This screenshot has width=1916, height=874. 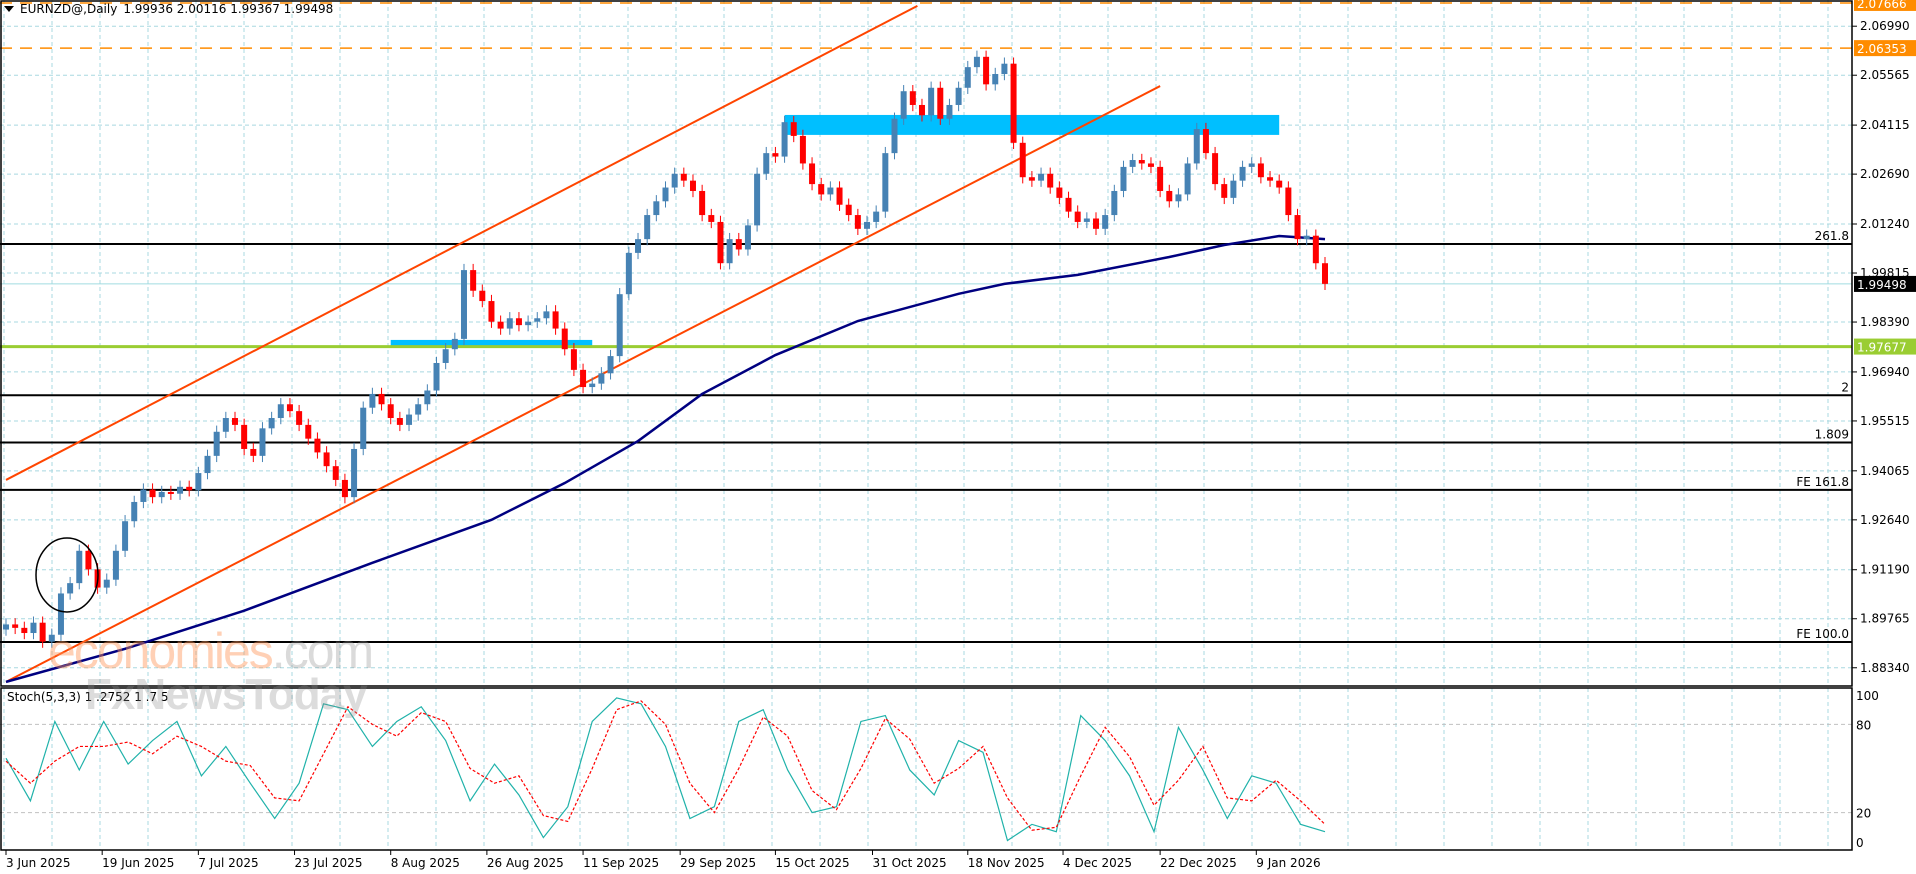 What do you see at coordinates (1885, 520) in the screenshot?
I see `price-axis-label: 1.92640` at bounding box center [1885, 520].